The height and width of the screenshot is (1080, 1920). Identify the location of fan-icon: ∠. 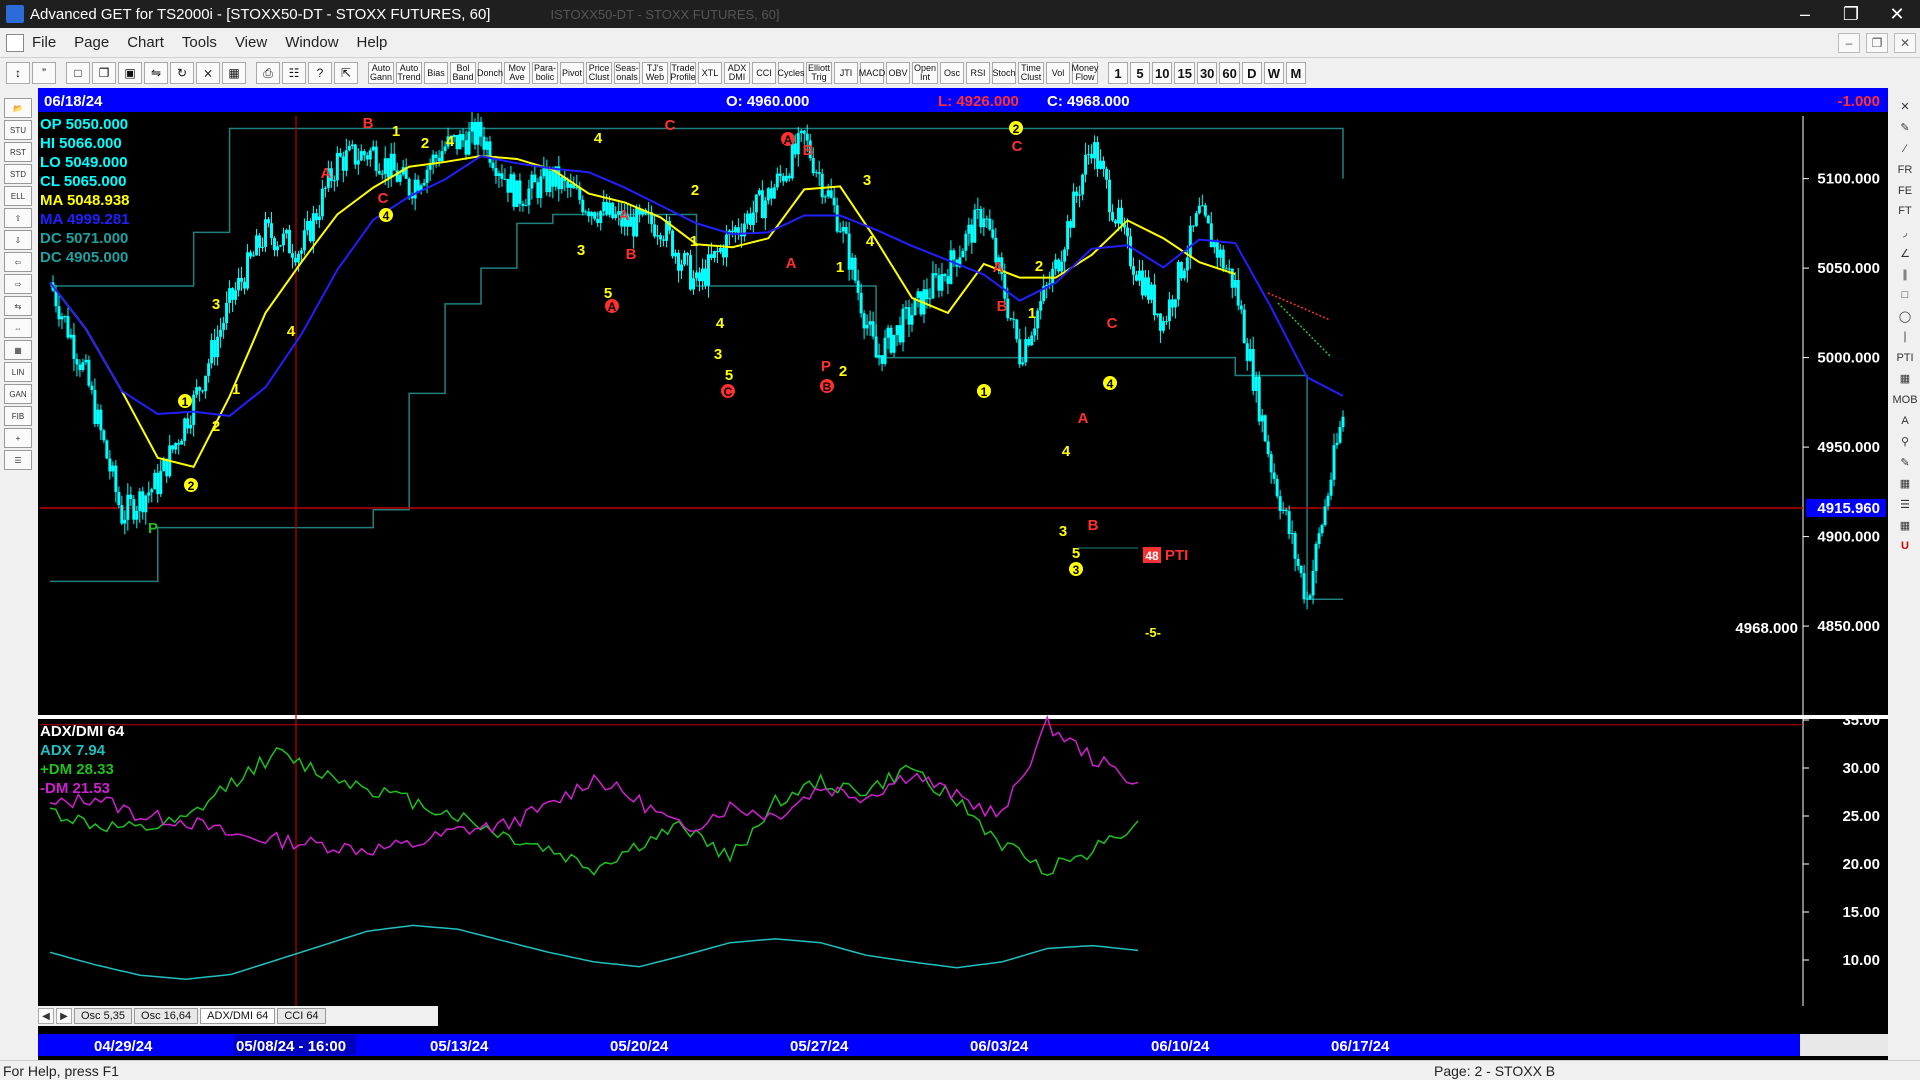
(1905, 253).